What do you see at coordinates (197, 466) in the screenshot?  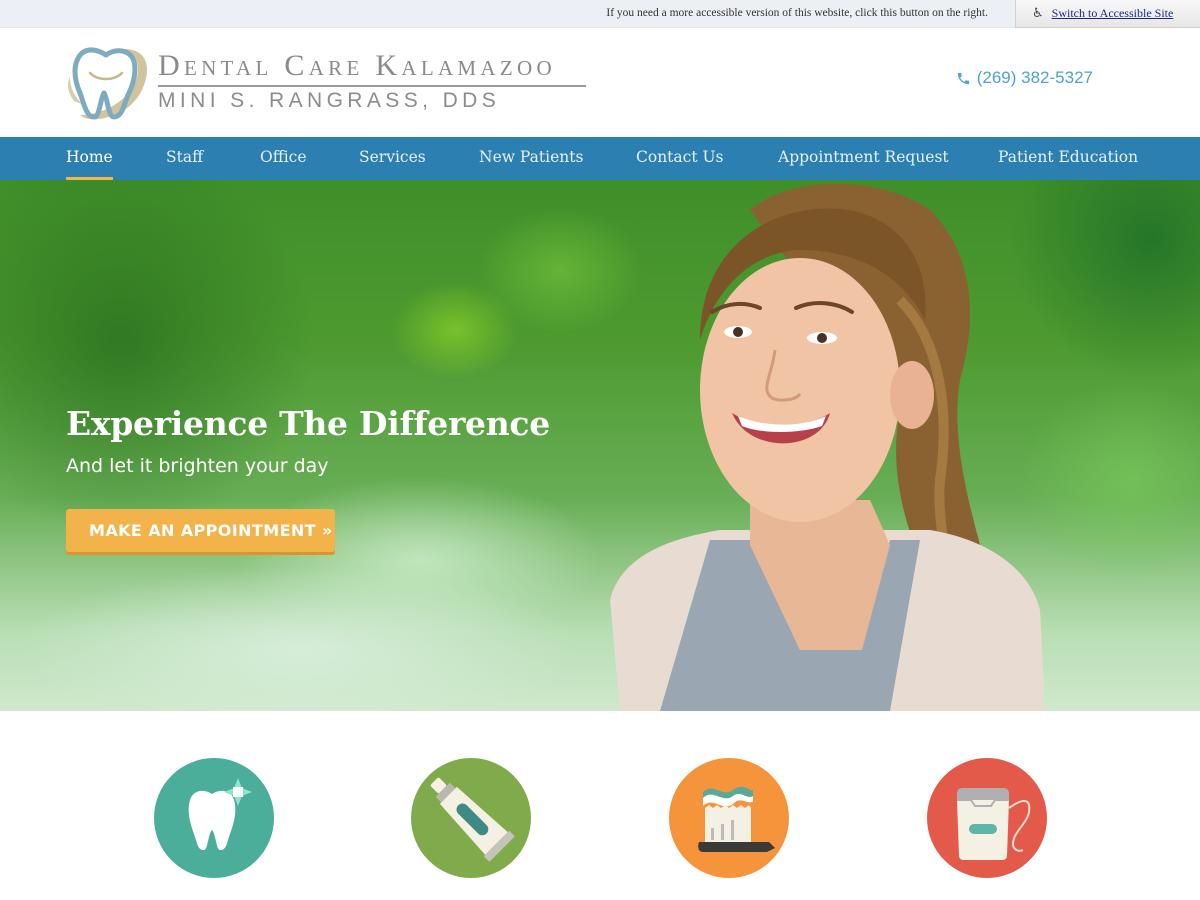 I see `hero-subtitle: And let it brighten your day` at bounding box center [197, 466].